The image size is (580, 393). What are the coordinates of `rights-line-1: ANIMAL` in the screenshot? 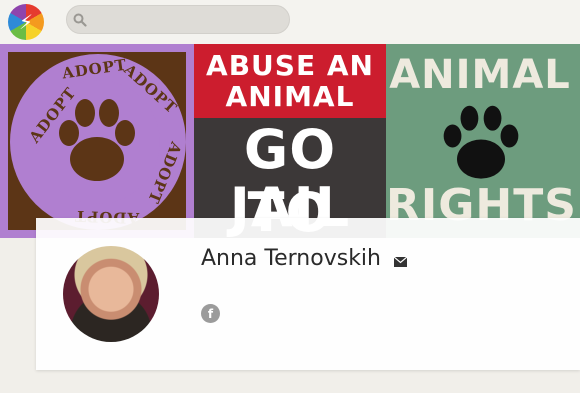 It's located at (480, 75).